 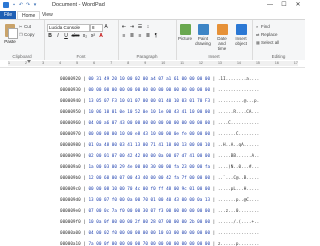 I want to click on undo-icon: ↶, so click(x=21, y=5).